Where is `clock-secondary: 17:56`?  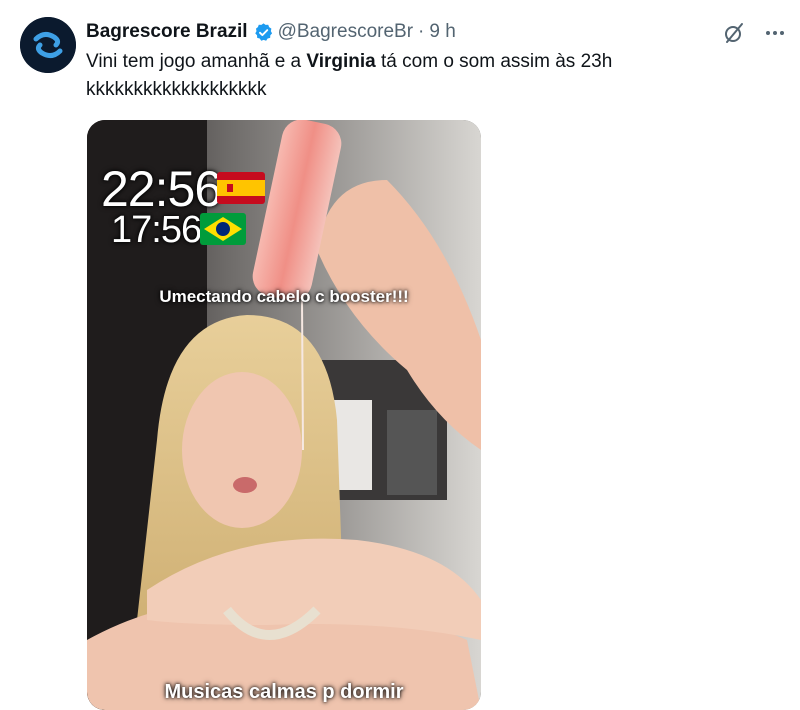
clock-secondary: 17:56 is located at coordinates (156, 230).